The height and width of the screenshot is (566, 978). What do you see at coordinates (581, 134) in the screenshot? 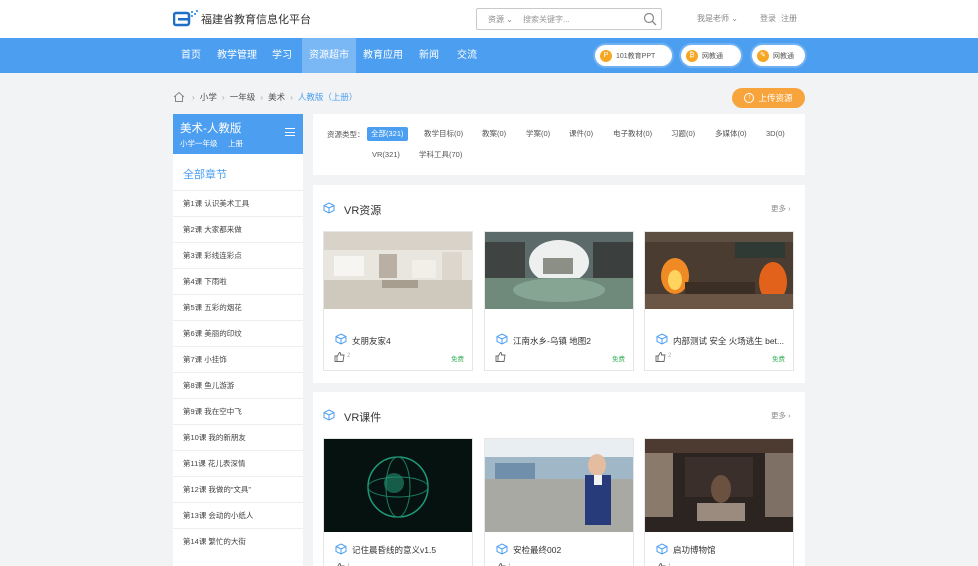
I see `filter-chip: 课件(0)` at bounding box center [581, 134].